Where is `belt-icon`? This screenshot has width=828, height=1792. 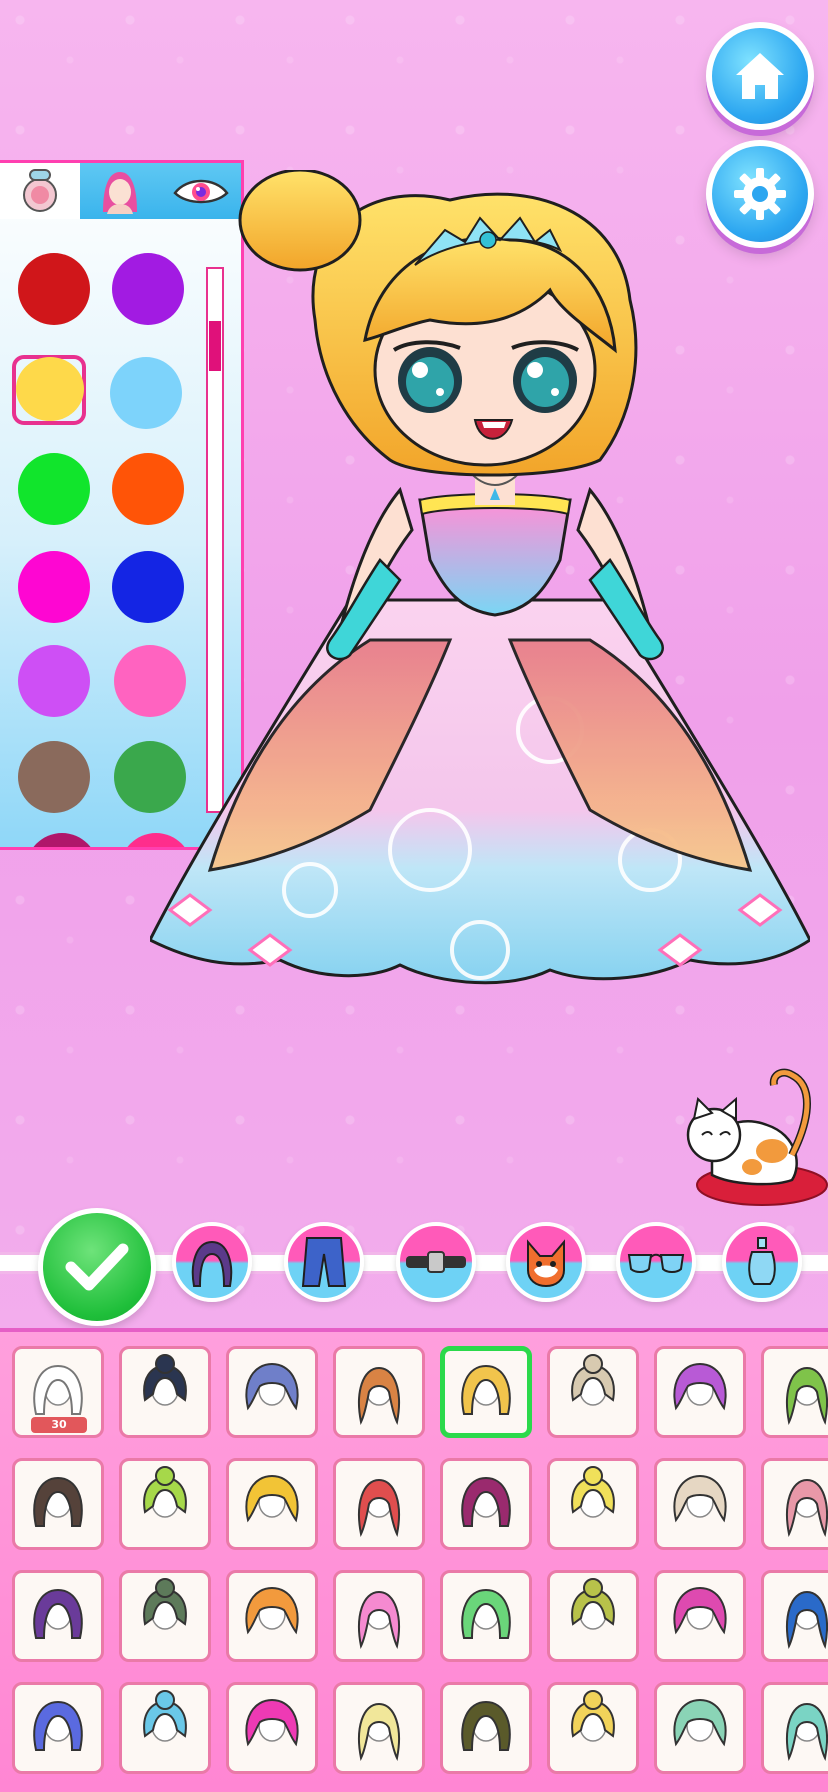 belt-icon is located at coordinates (436, 1262).